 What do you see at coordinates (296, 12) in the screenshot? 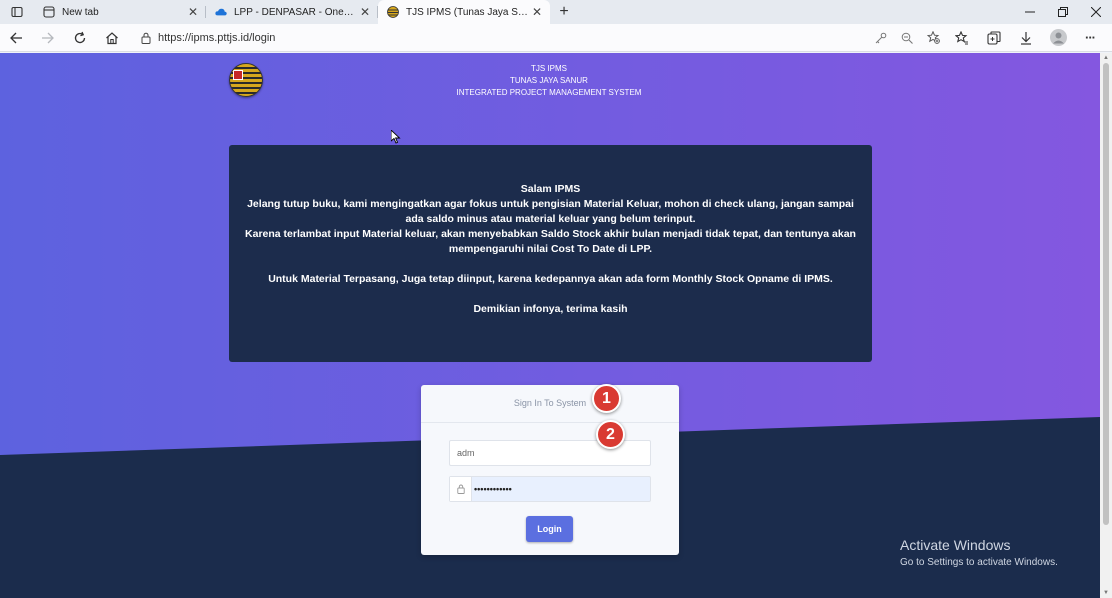
I see `tab-title: LPP - DENPASAR - OneDrive` at bounding box center [296, 12].